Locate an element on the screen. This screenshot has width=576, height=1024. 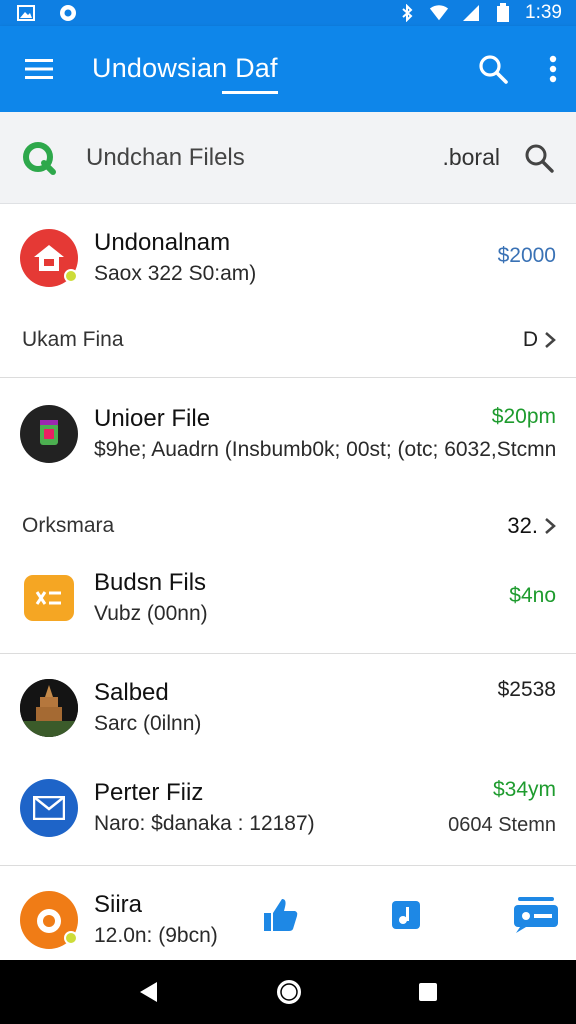
status-time: 1:39 is located at coordinates (543, 12).